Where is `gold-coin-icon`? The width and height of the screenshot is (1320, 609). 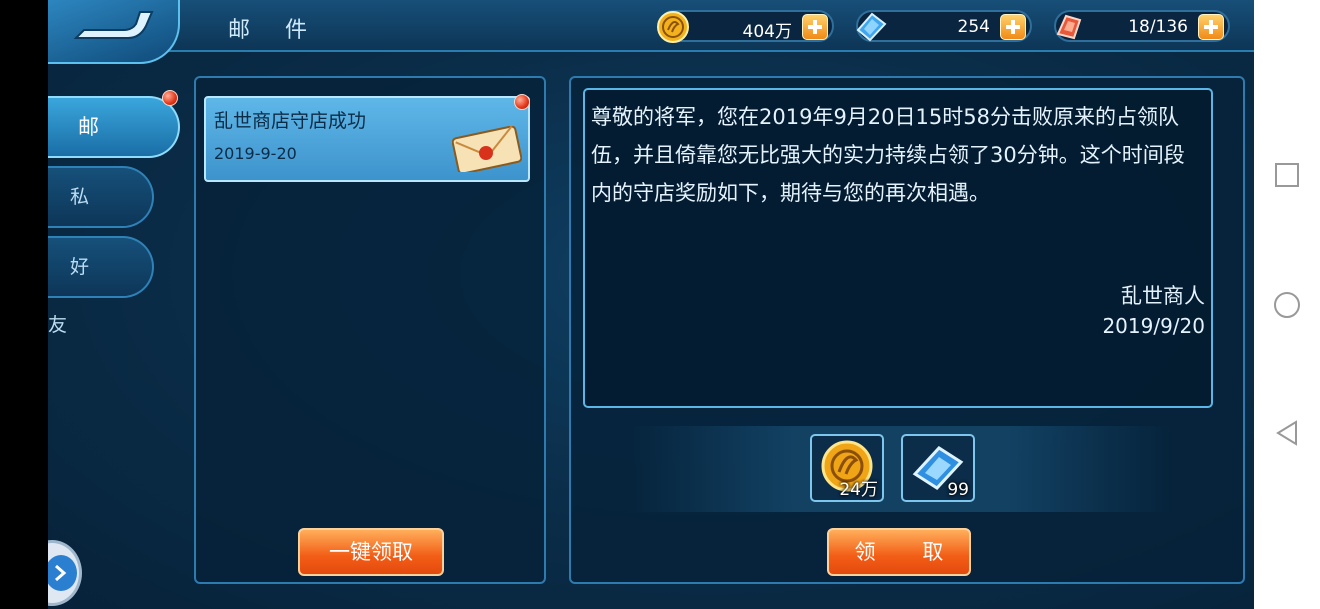 gold-coin-icon is located at coordinates (673, 27).